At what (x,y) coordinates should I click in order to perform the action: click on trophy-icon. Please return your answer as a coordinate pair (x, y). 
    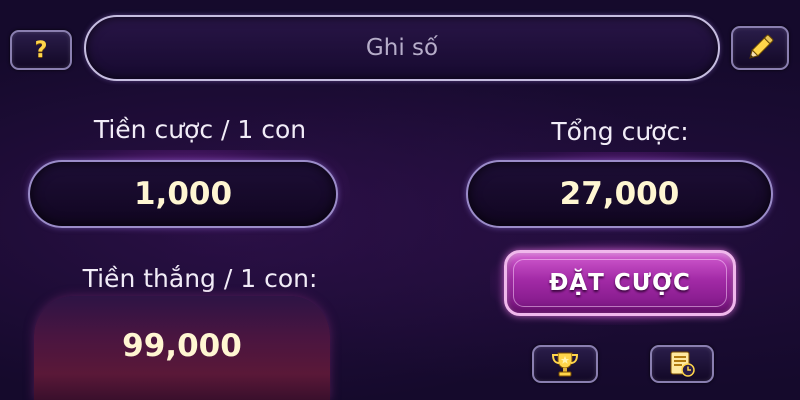
    Looking at the image, I should click on (565, 364).